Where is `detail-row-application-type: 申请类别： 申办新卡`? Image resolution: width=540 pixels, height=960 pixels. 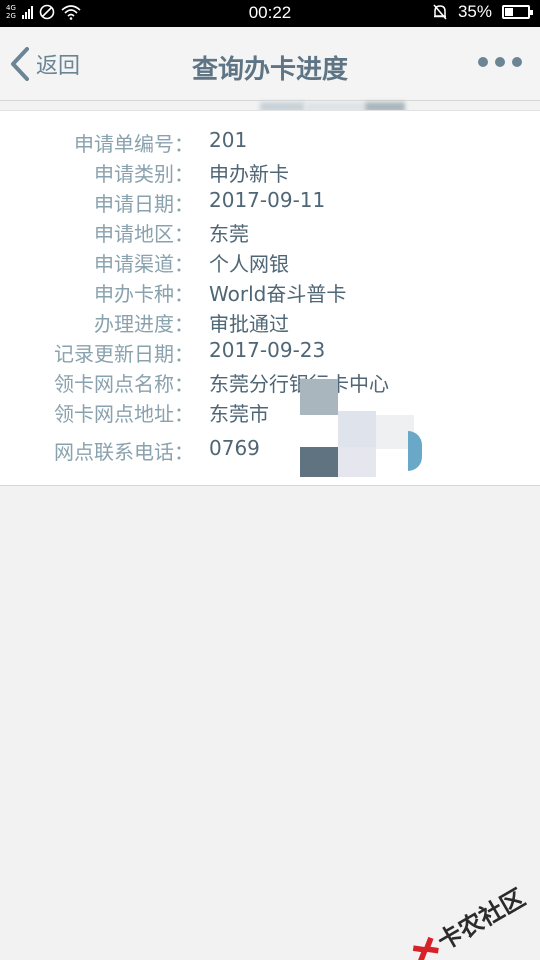 detail-row-application-type: 申请类别： 申办新卡 is located at coordinates (270, 173).